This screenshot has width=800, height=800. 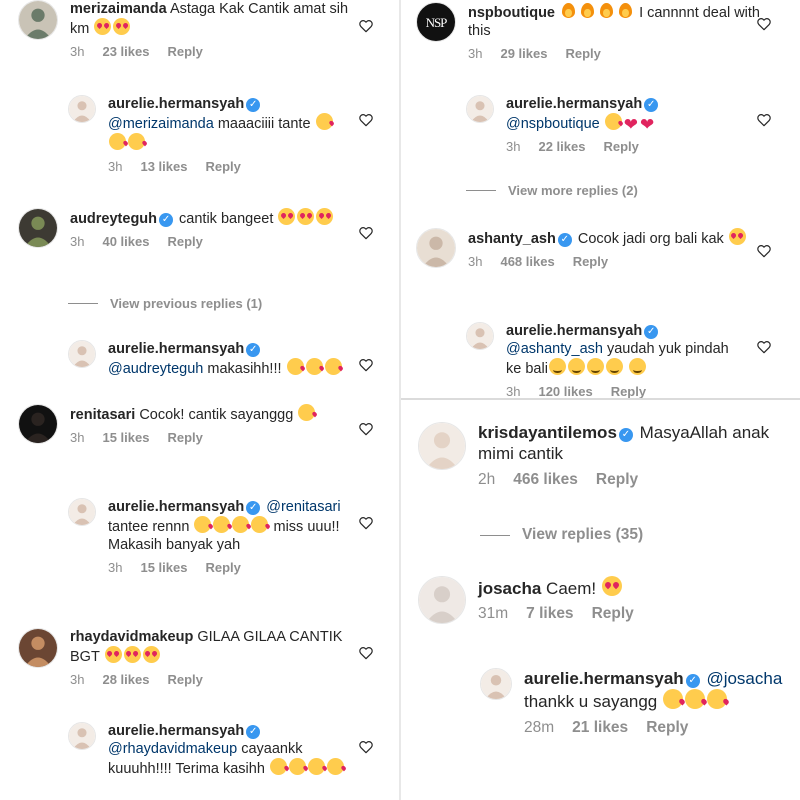 I want to click on mention-link: @nspboutique, so click(x=553, y=124).